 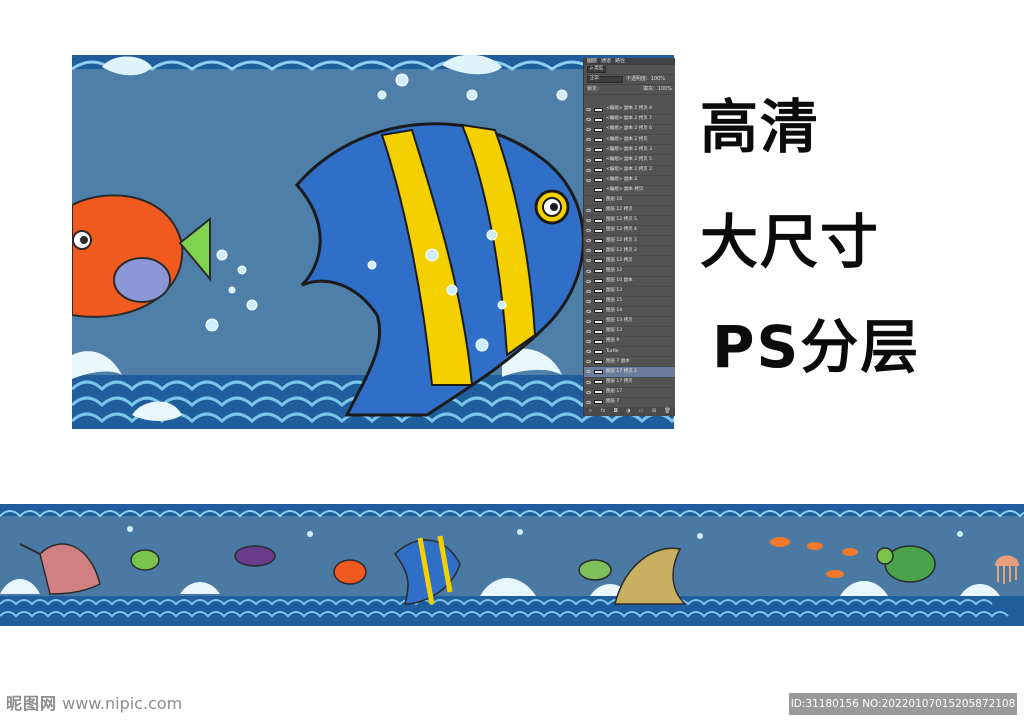 What do you see at coordinates (654, 411) in the screenshot?
I see `new-layer-icon: ⊞` at bounding box center [654, 411].